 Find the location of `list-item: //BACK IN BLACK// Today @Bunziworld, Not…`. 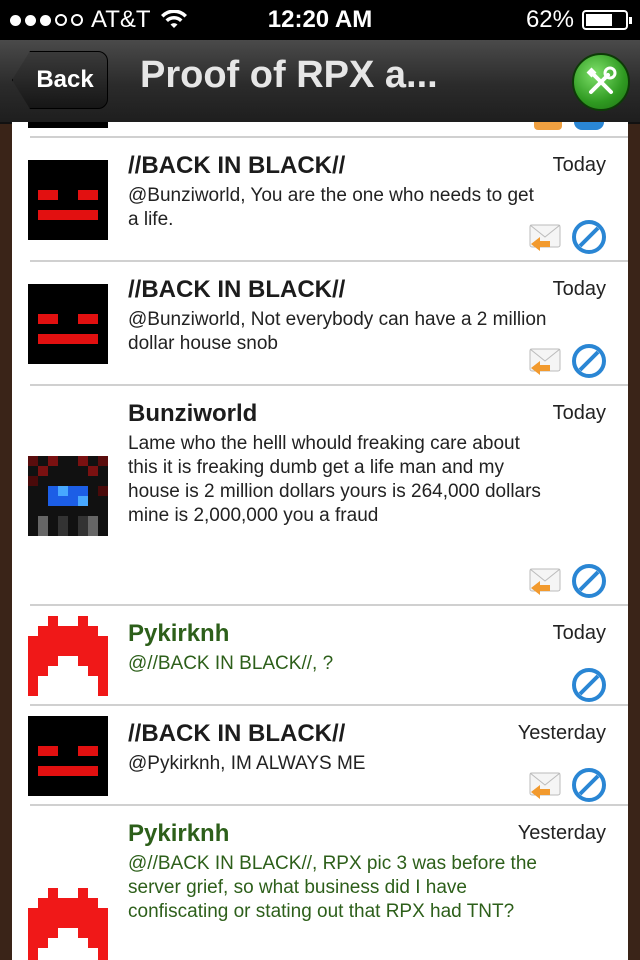

list-item: //BACK IN BLACK// Today @Bunziworld, Not… is located at coordinates (320, 324).